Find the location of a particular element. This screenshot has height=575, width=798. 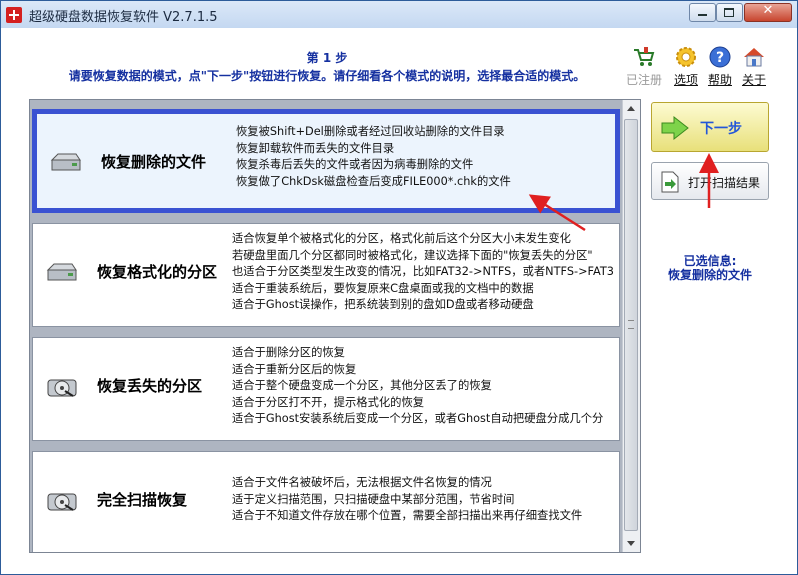

description-line: 适于定义扫描范围，只扫描硬盘中某部分范围，节省时间 is located at coordinates (373, 499).